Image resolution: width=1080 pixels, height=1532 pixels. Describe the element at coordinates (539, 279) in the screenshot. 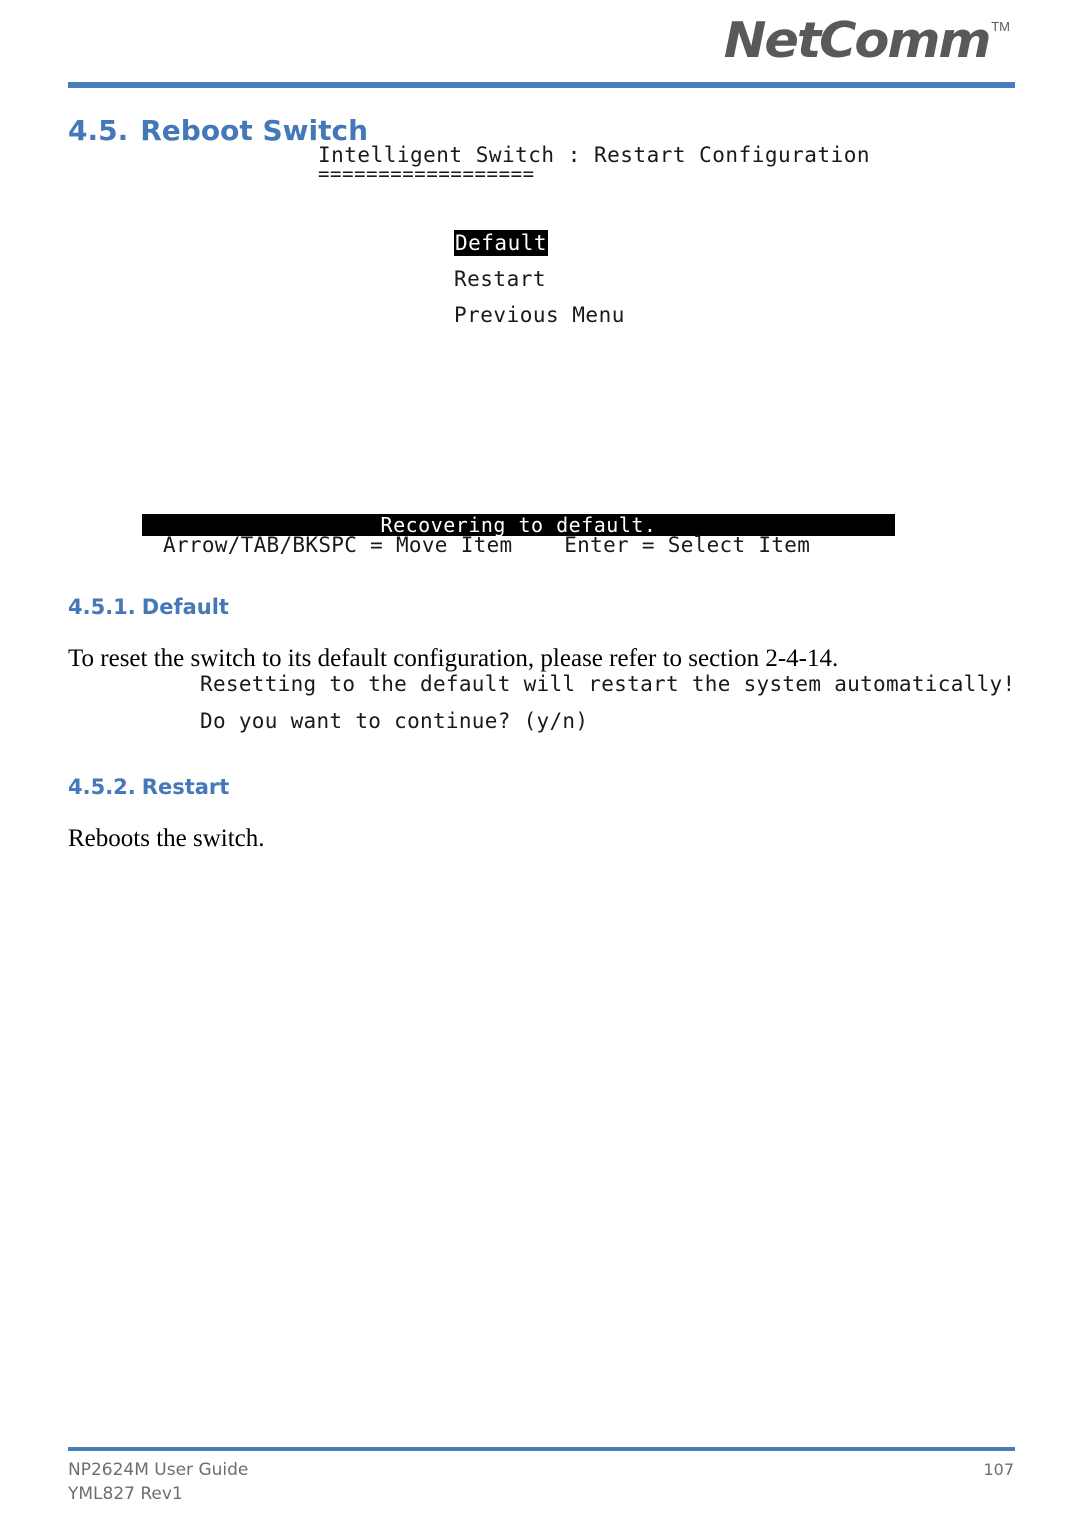

I see `menu-item-restart: Restart` at that location.